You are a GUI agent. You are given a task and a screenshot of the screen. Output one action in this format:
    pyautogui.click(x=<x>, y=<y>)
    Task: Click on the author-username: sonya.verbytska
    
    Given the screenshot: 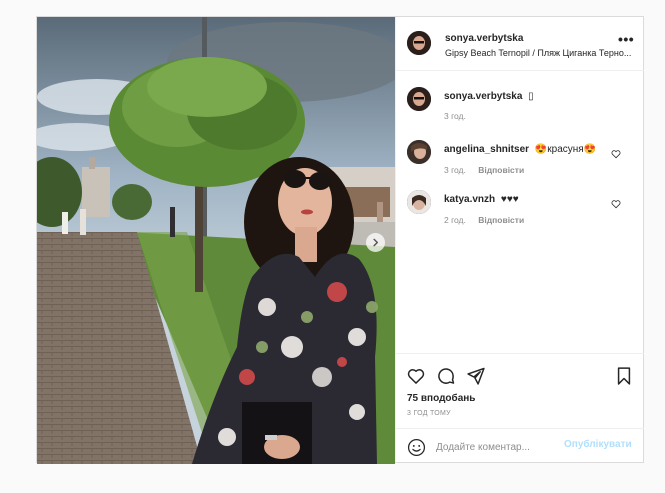 What is the action you would take?
    pyautogui.click(x=484, y=38)
    